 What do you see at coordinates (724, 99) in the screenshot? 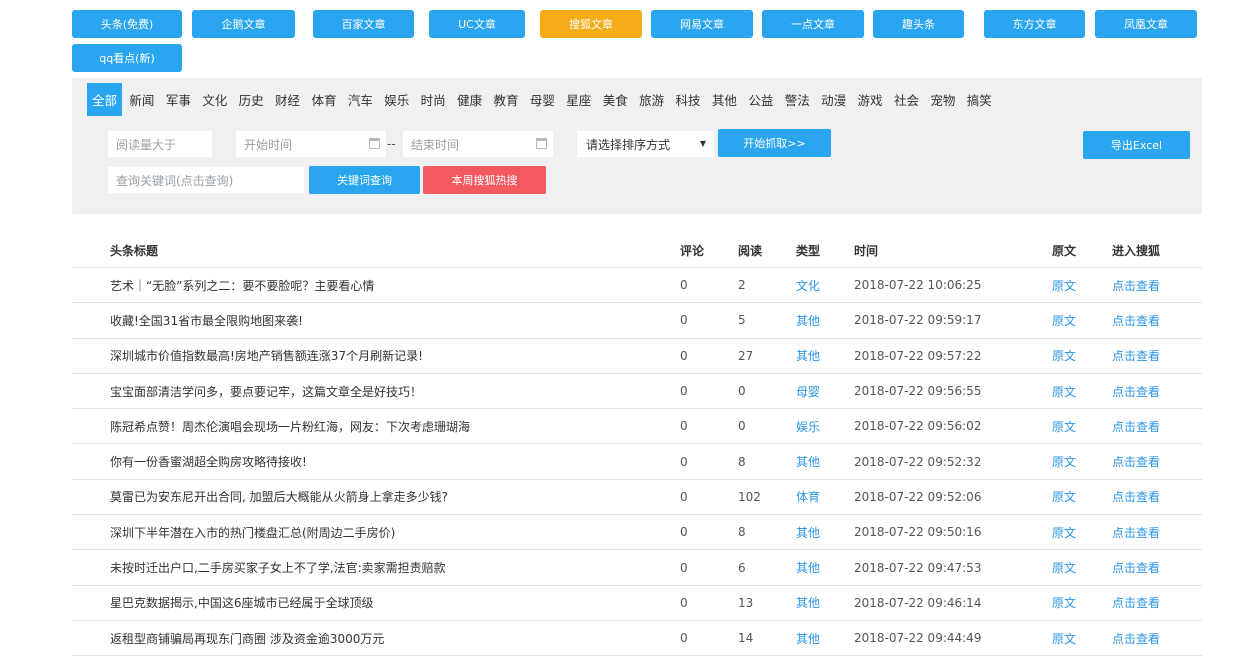
I see `category-tab: 其他` at bounding box center [724, 99].